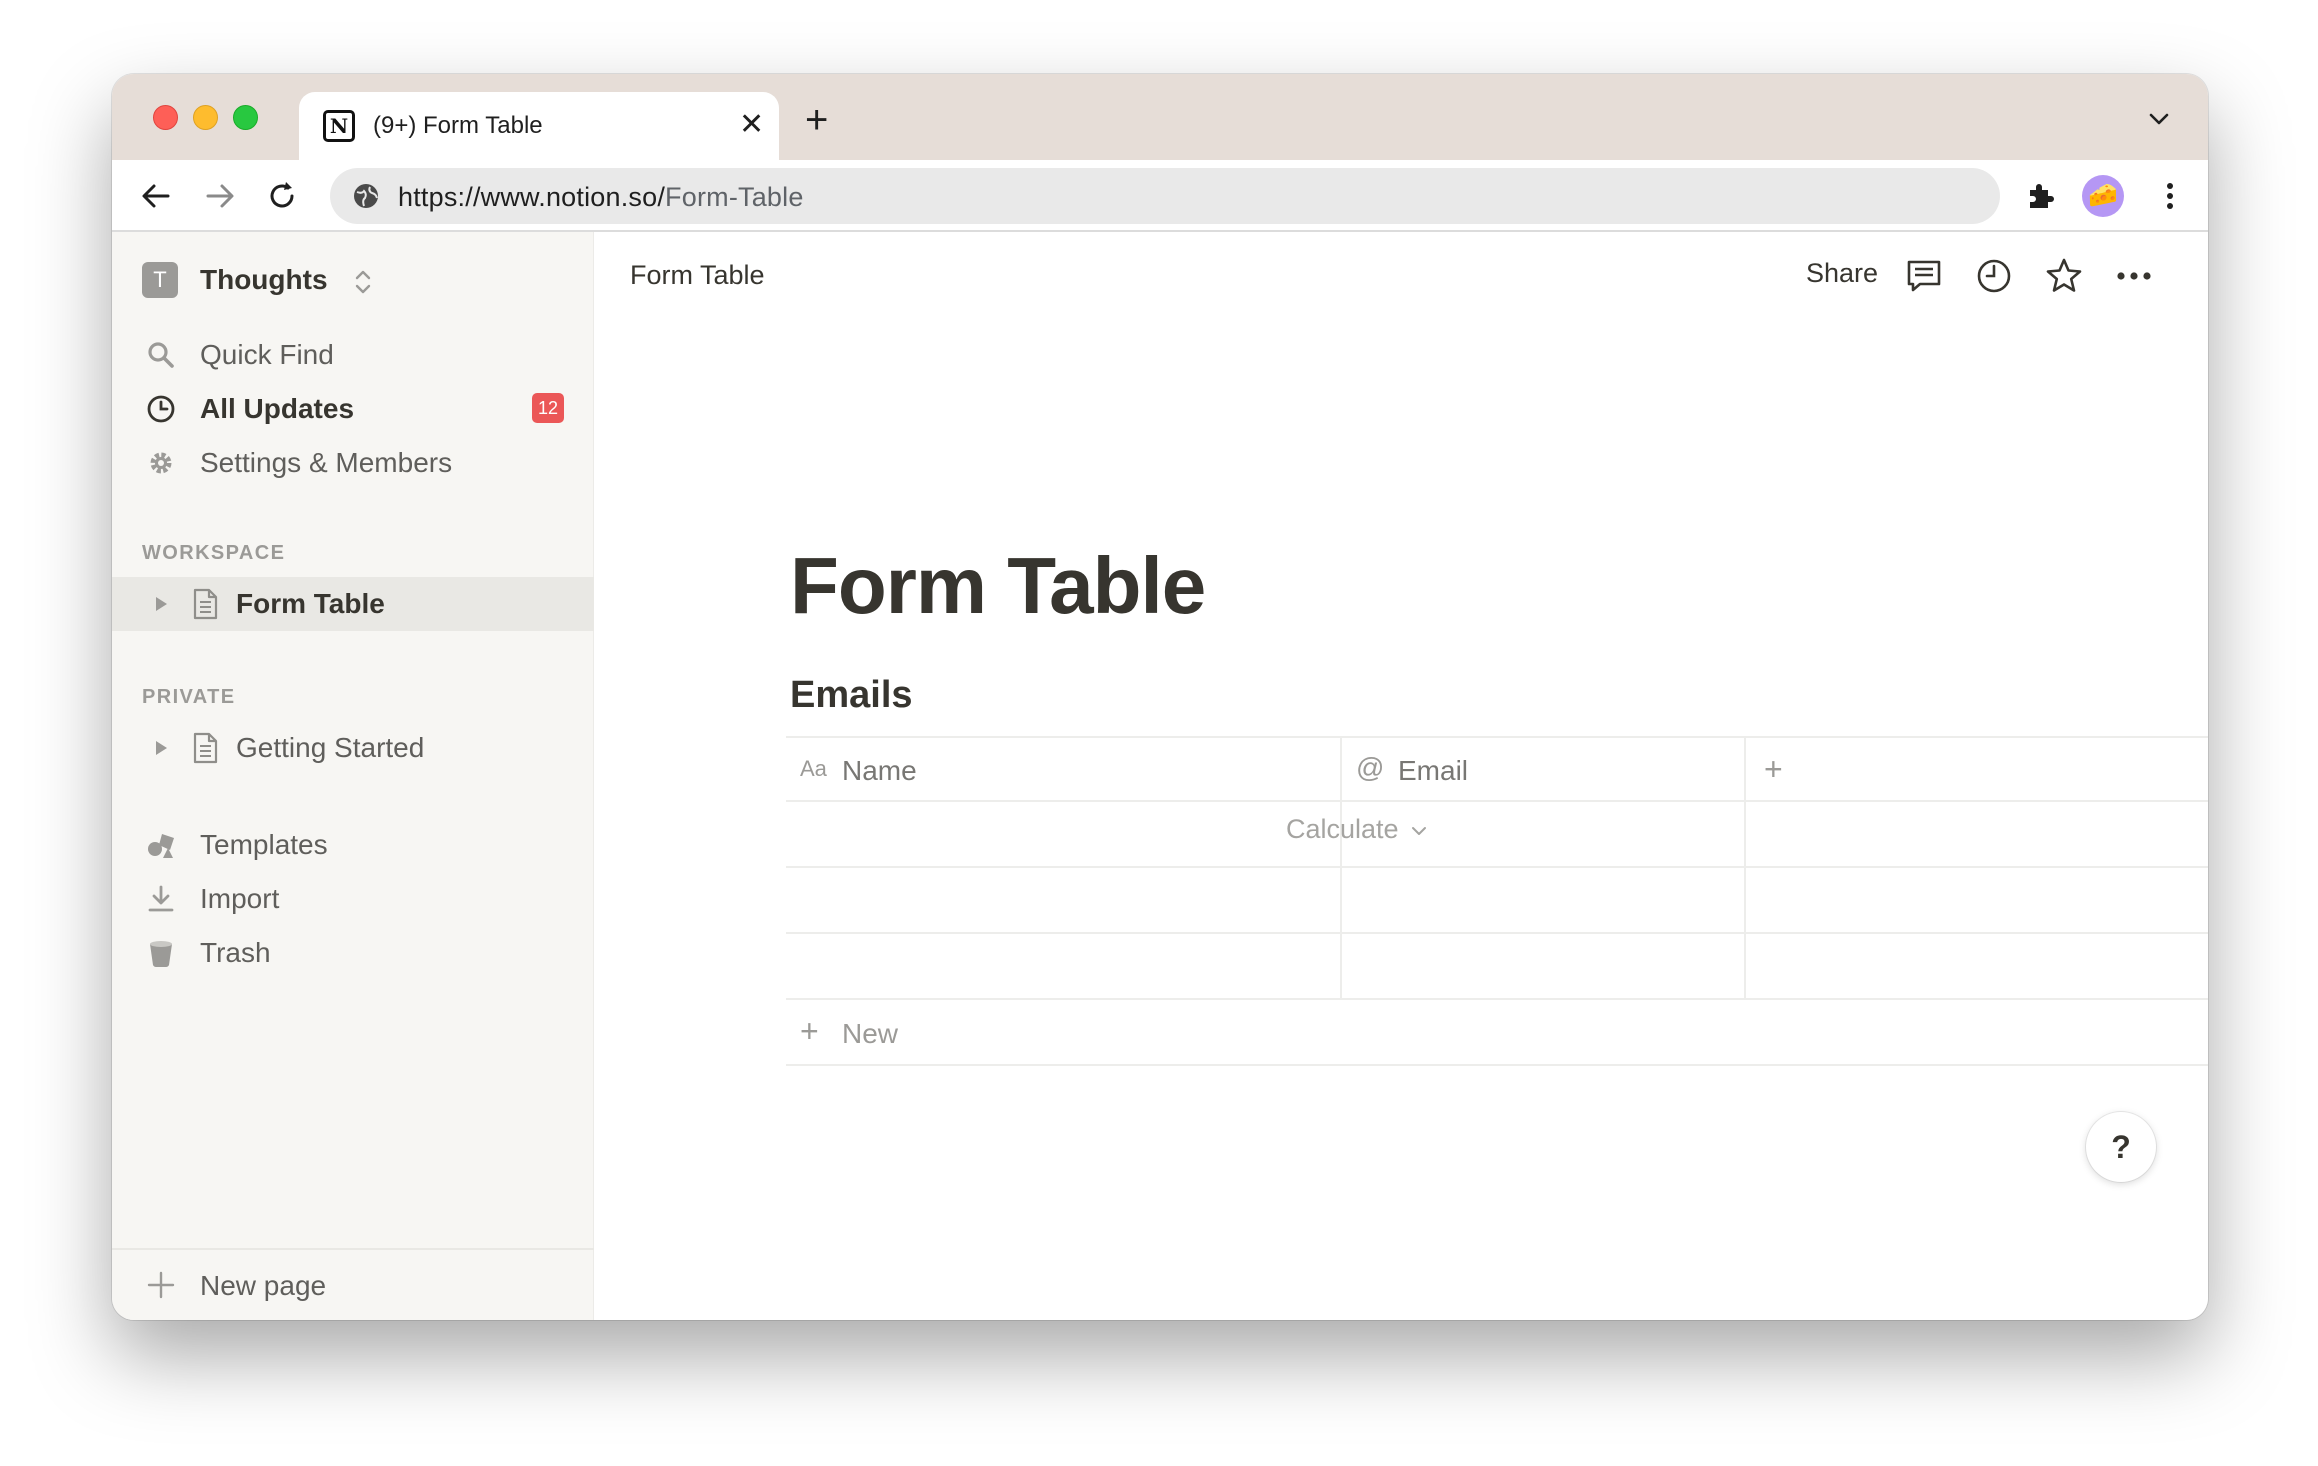 Image resolution: width=2318 pixels, height=1466 pixels. What do you see at coordinates (1165, 196) in the screenshot?
I see `address-bar: https://www.notion.so/Form-Table` at bounding box center [1165, 196].